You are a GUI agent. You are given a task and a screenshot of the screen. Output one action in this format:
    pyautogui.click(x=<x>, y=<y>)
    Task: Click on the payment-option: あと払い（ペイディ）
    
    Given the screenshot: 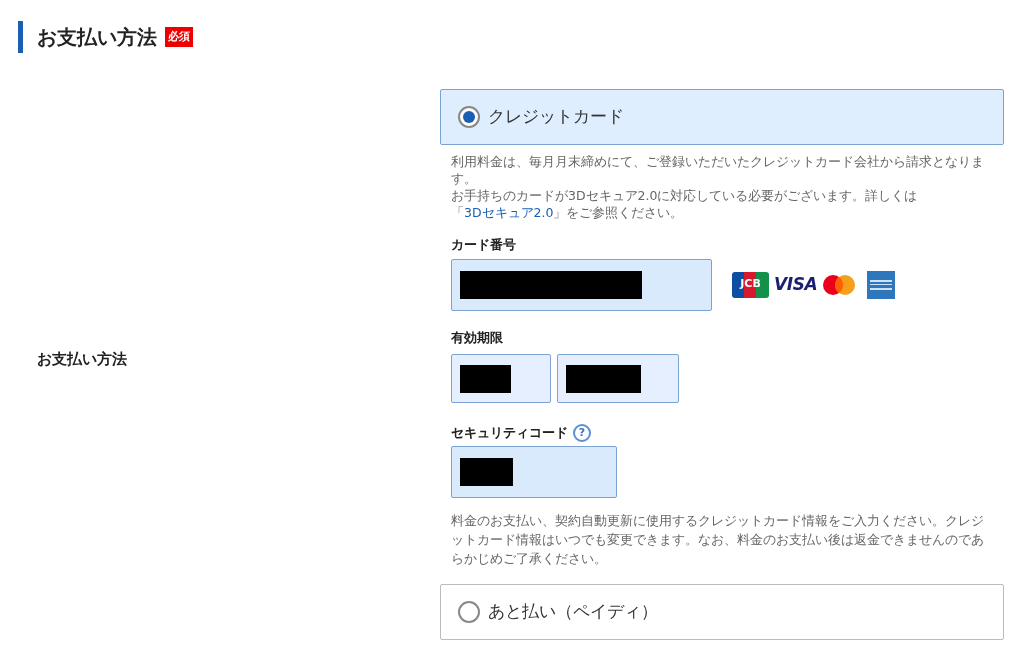 What is the action you would take?
    pyautogui.click(x=722, y=611)
    